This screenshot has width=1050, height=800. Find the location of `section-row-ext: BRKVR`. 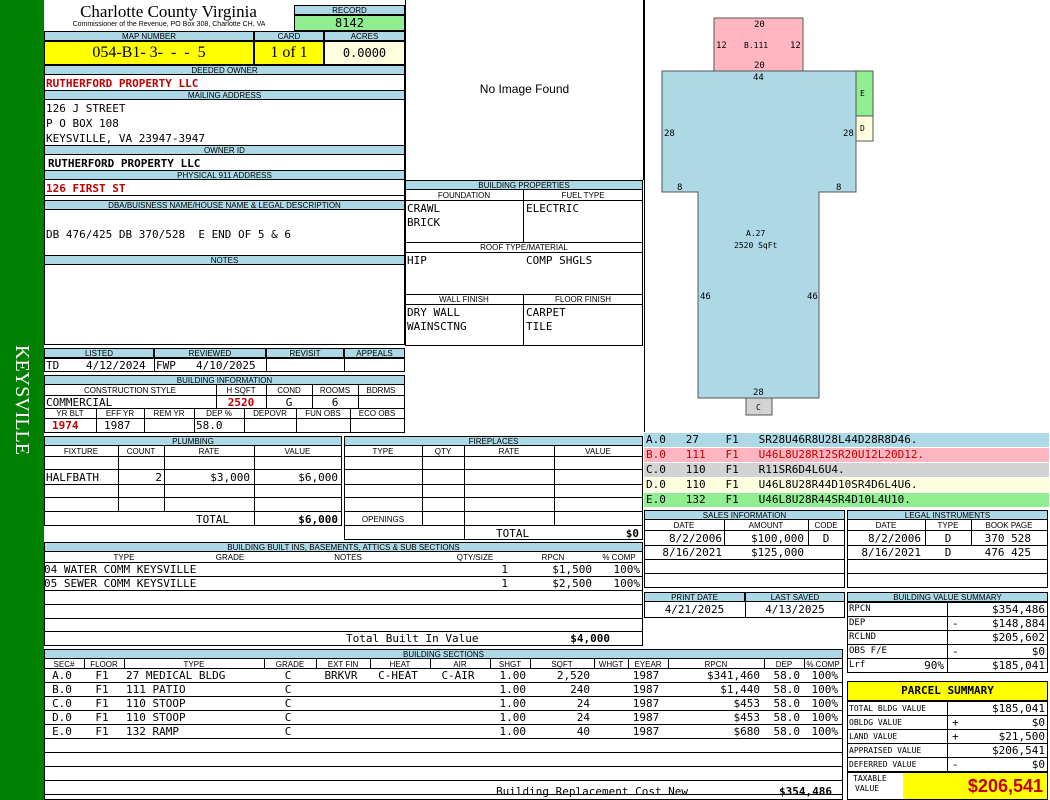

section-row-ext: BRKVR is located at coordinates (341, 675).